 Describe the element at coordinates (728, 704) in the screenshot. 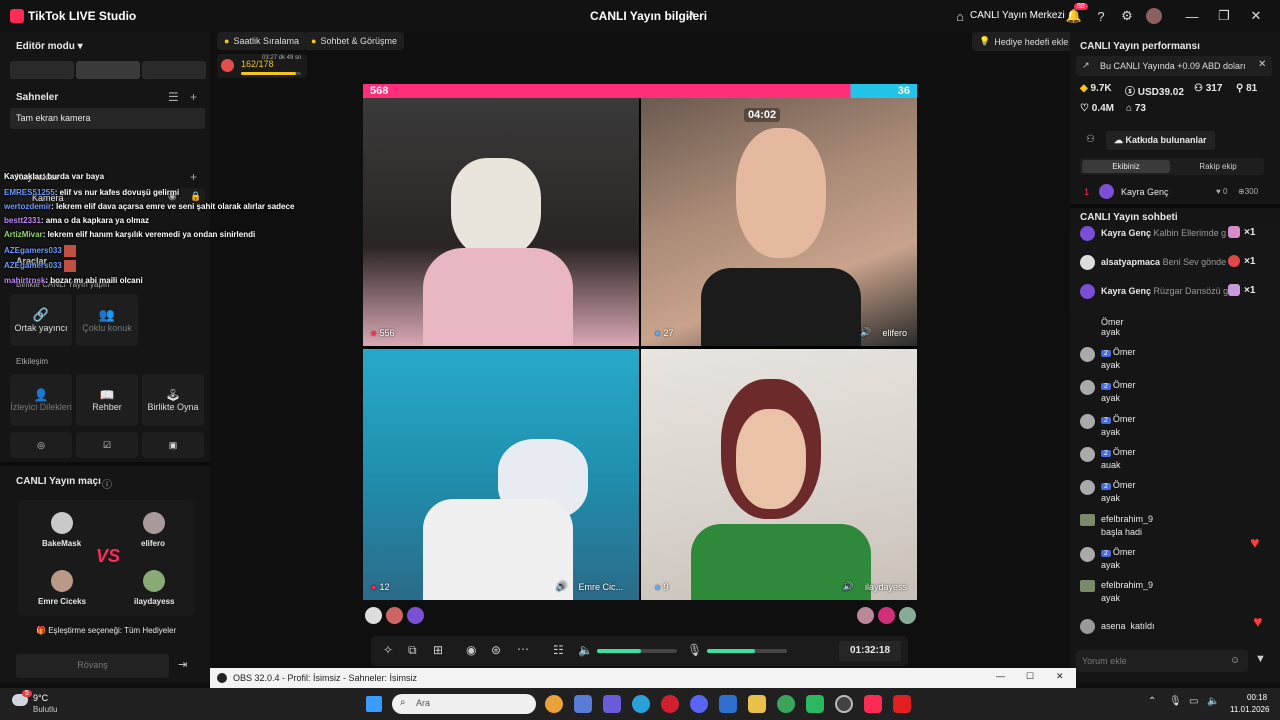

I see `mail-icon` at that location.